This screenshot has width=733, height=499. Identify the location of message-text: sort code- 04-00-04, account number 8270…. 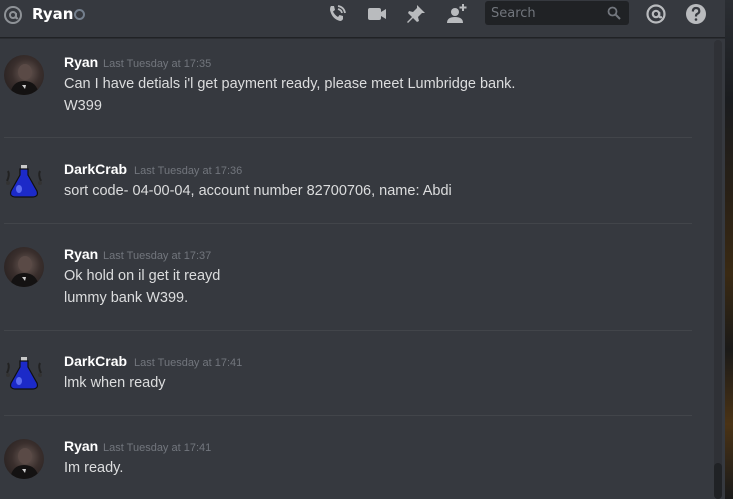
(258, 191).